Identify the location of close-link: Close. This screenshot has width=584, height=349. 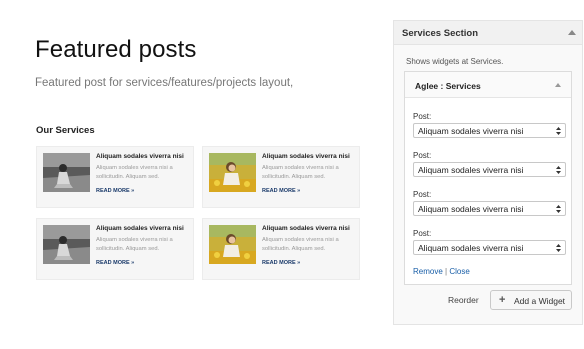
(459, 271).